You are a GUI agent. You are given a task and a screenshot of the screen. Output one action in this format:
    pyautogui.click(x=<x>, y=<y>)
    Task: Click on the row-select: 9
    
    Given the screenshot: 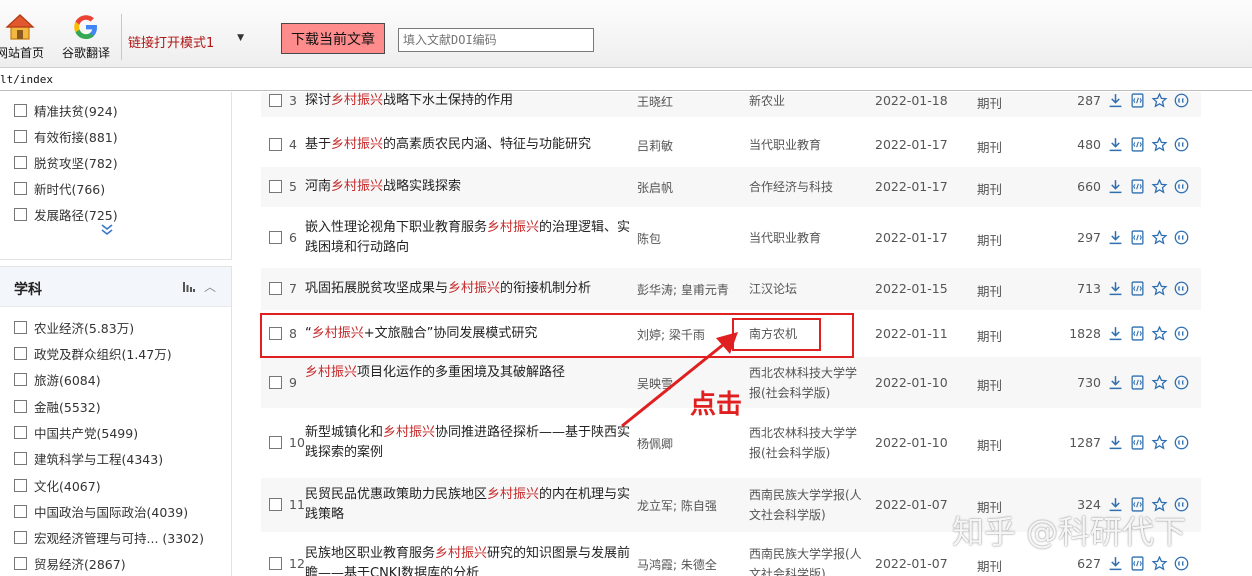 What is the action you would take?
    pyautogui.click(x=283, y=382)
    